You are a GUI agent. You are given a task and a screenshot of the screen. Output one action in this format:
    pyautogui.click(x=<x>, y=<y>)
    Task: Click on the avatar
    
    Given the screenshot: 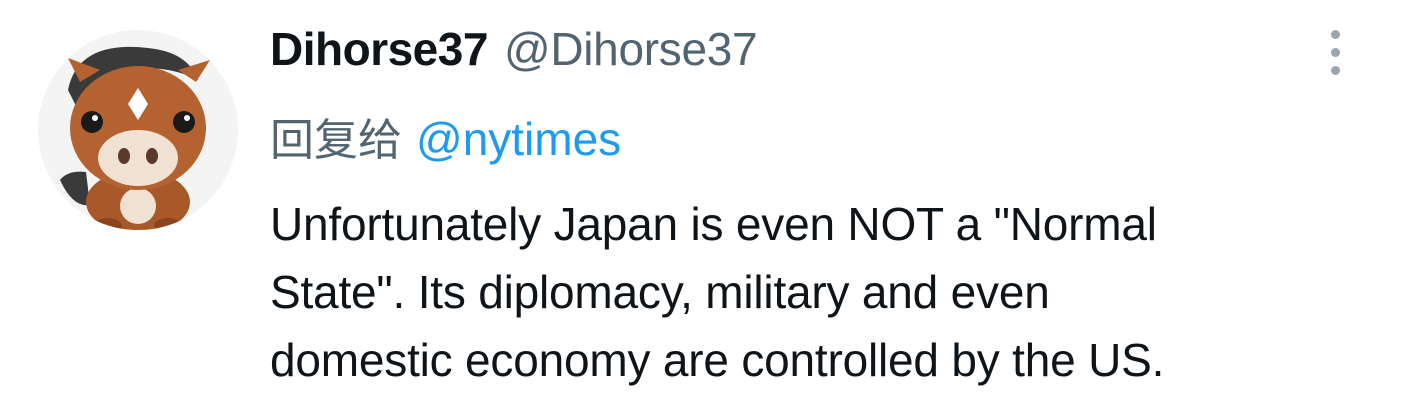 What is the action you would take?
    pyautogui.click(x=138, y=130)
    